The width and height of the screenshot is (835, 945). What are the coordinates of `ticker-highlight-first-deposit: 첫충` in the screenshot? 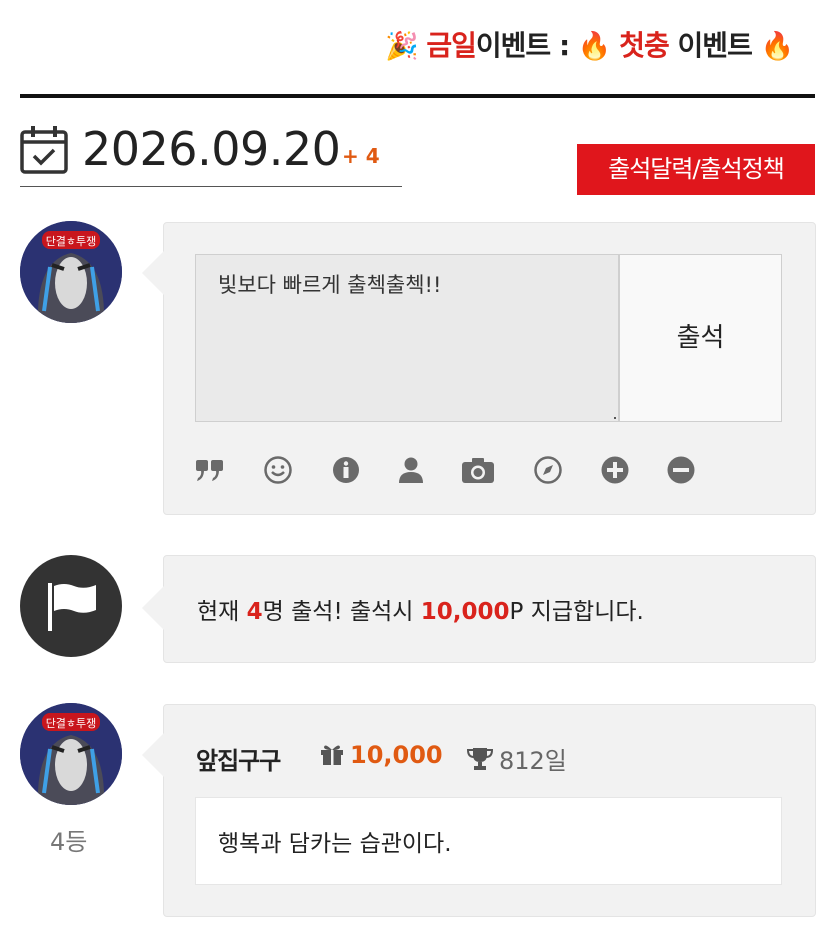 It's located at (644, 45).